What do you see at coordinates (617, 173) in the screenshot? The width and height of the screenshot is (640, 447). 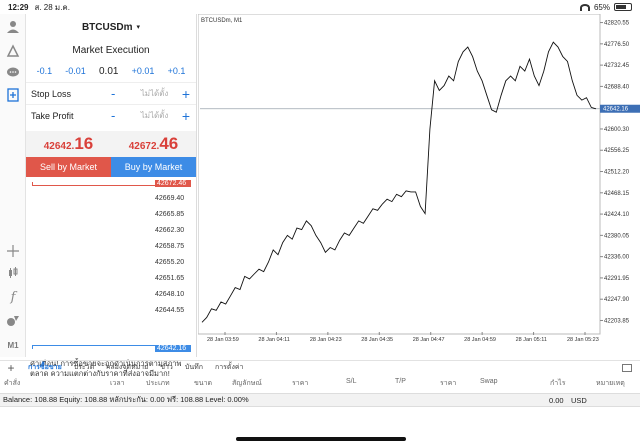 I see `y-tick-label: 42512.20` at bounding box center [617, 173].